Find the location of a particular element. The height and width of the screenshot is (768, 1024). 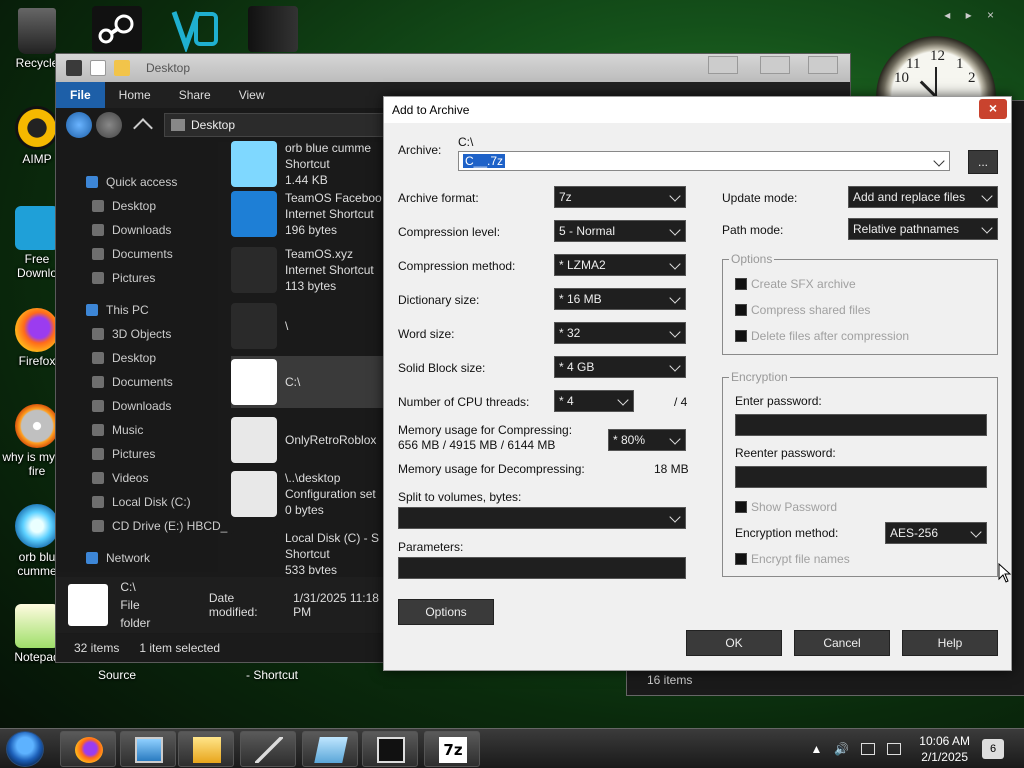

memory-compress-select: * 80% is located at coordinates (647, 440).